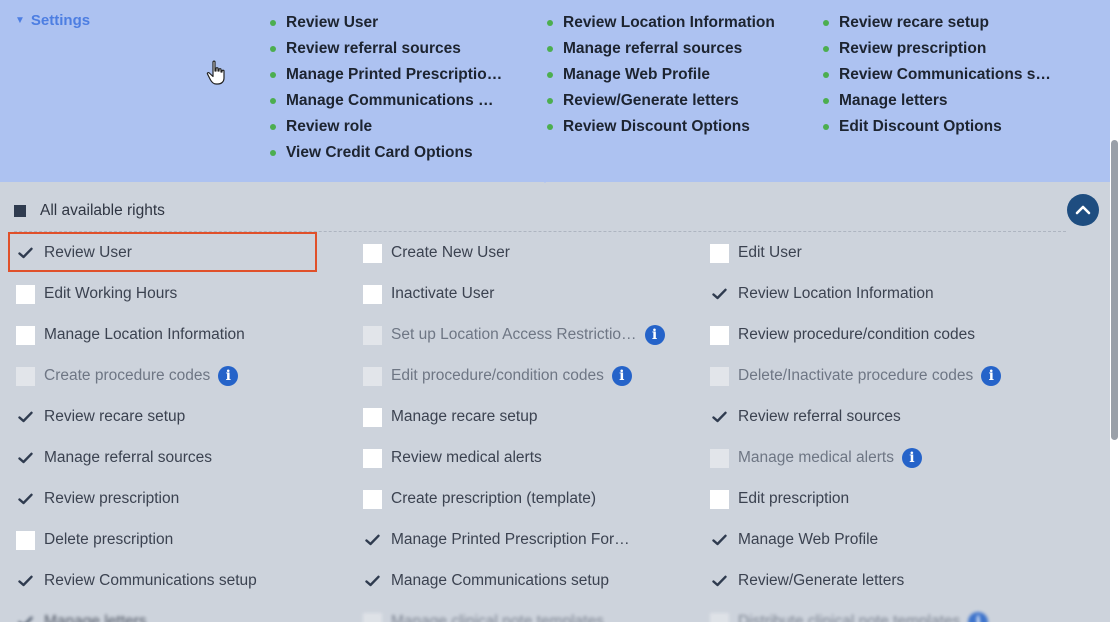 Image resolution: width=1119 pixels, height=622 pixels. I want to click on summary-item: Review User, so click(395, 23).